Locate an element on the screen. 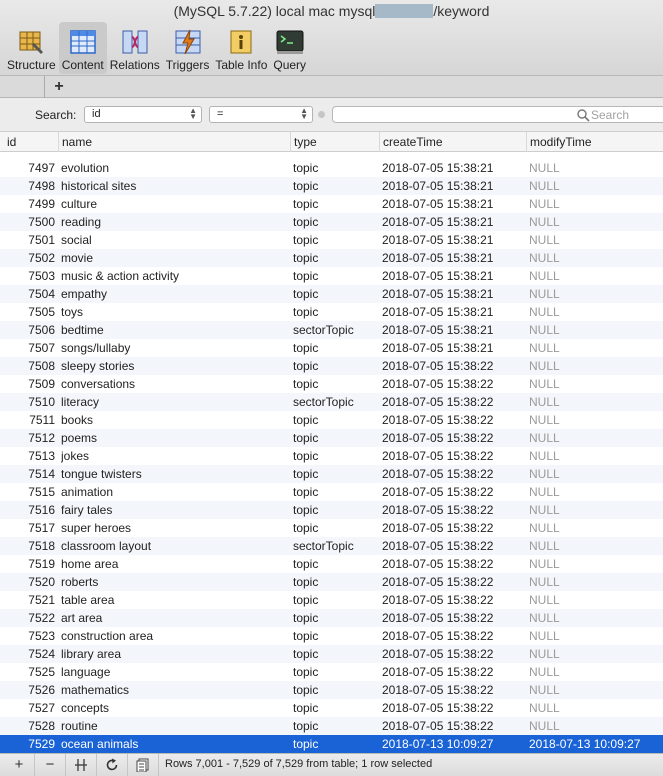 The image size is (663, 776). table-row: 7511 books topic 2018-07-05 15:38:22 NULL is located at coordinates (331, 420).